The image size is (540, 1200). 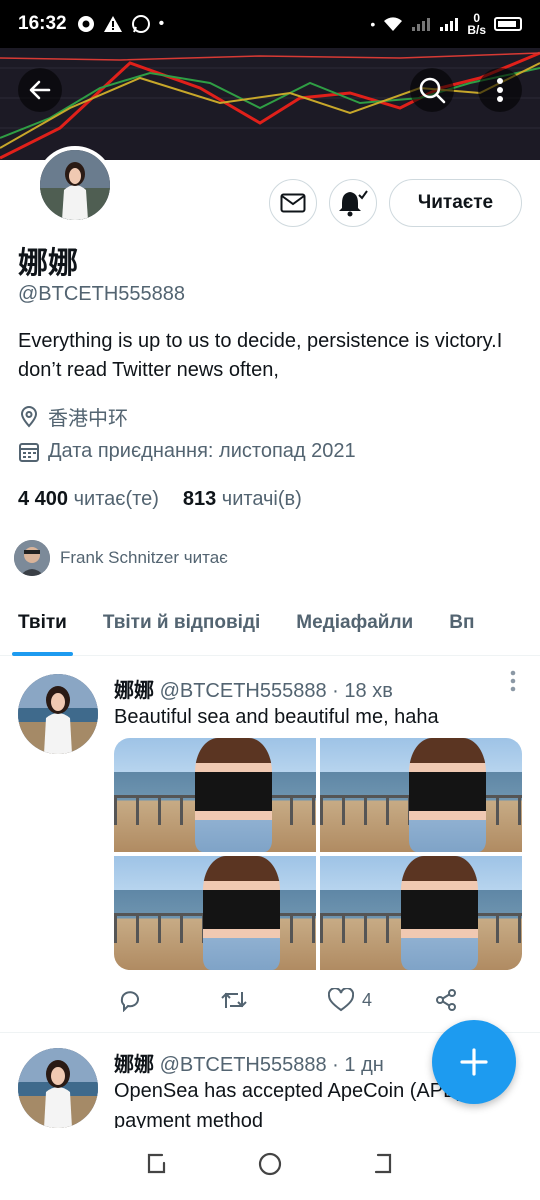 What do you see at coordinates (42, 23) in the screenshot?
I see `status-time: 16:32` at bounding box center [42, 23].